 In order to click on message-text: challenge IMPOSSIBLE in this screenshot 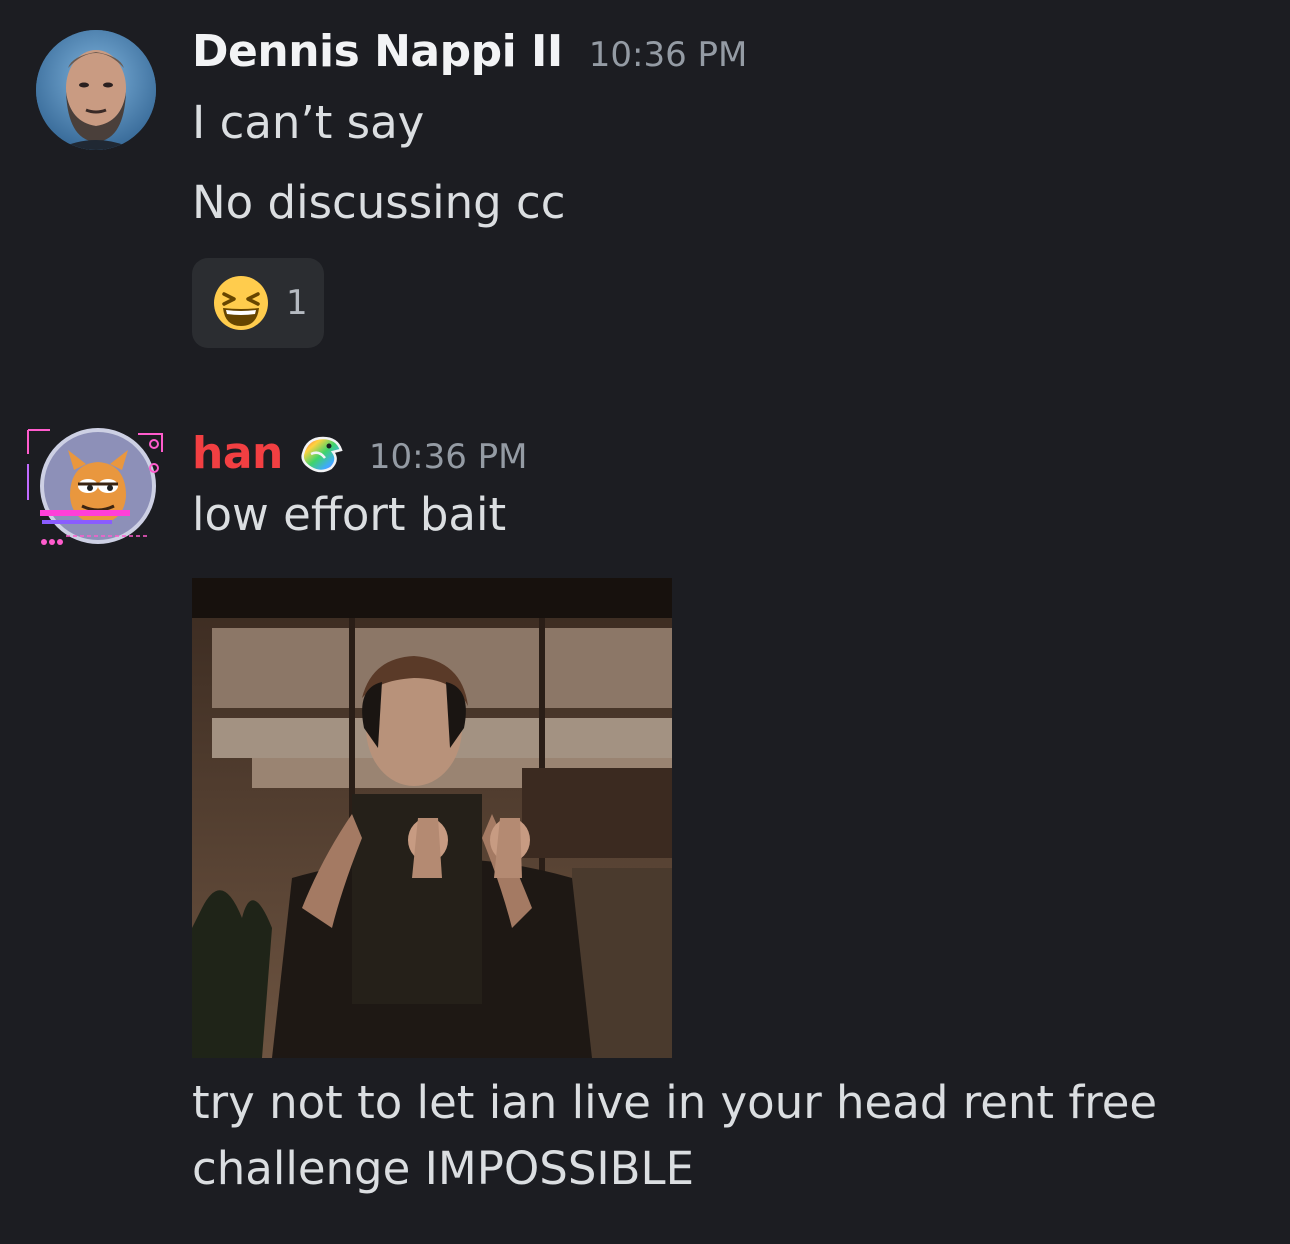, I will do `click(443, 1168)`.